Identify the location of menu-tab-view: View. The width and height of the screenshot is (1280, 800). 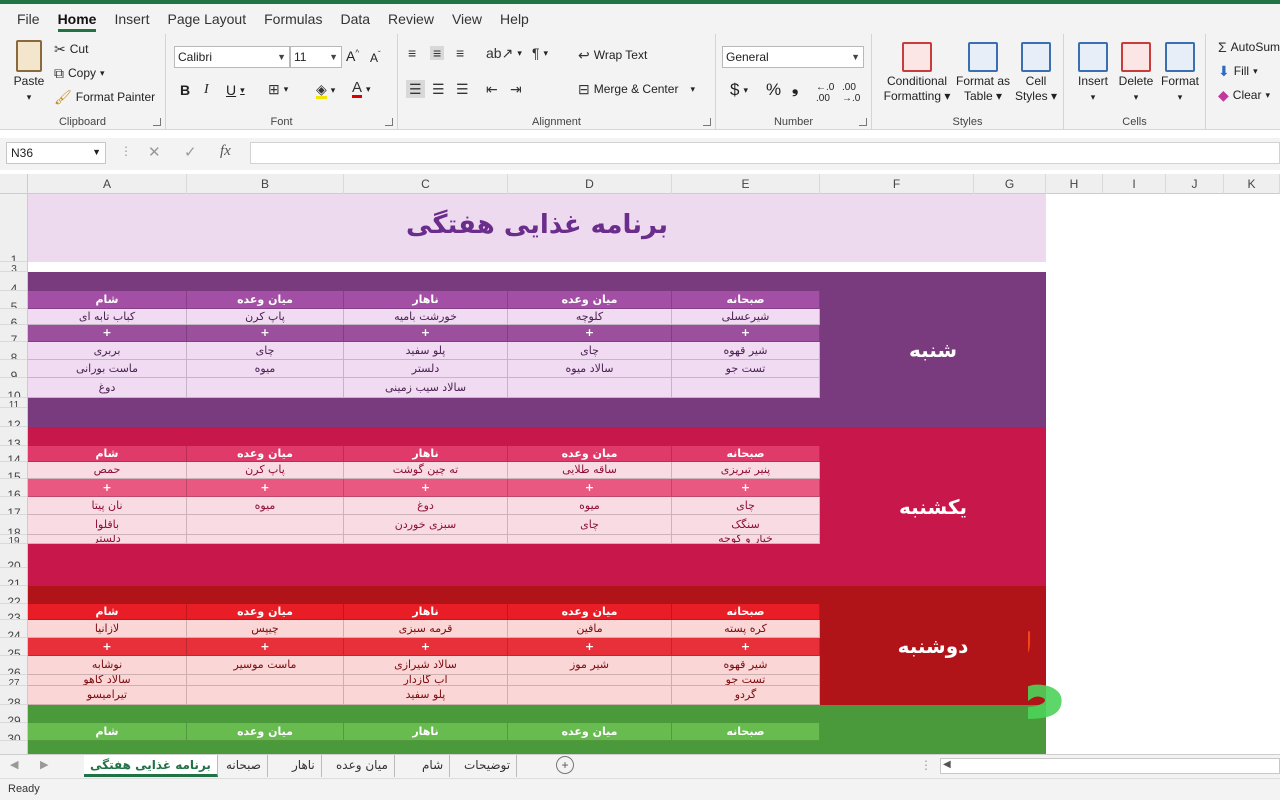
(467, 19).